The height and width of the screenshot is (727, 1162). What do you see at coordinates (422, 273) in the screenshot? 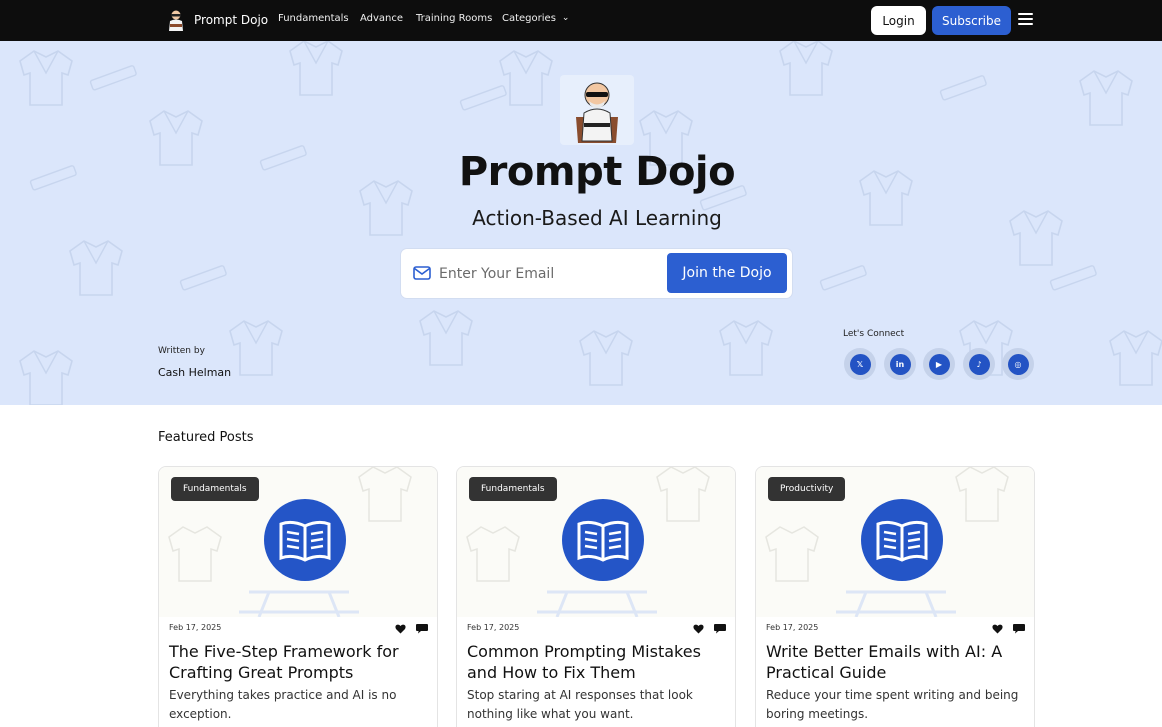
I see `mail-icon` at bounding box center [422, 273].